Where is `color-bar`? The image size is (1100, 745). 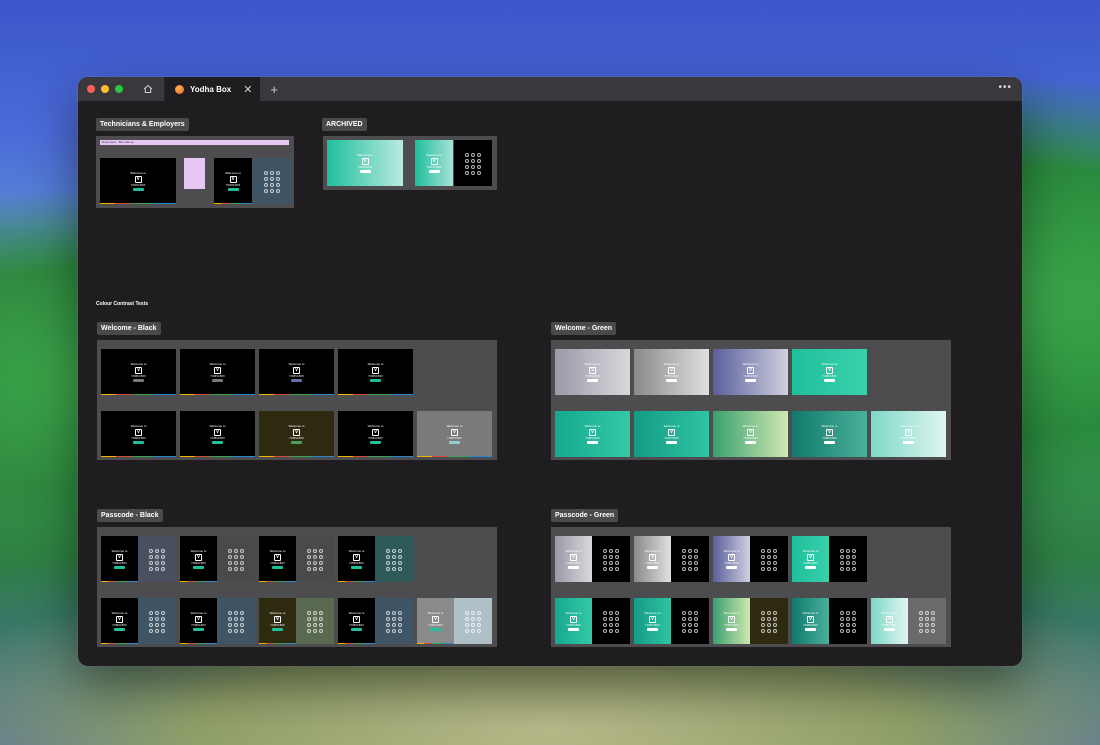
color-bar is located at coordinates (119, 643).